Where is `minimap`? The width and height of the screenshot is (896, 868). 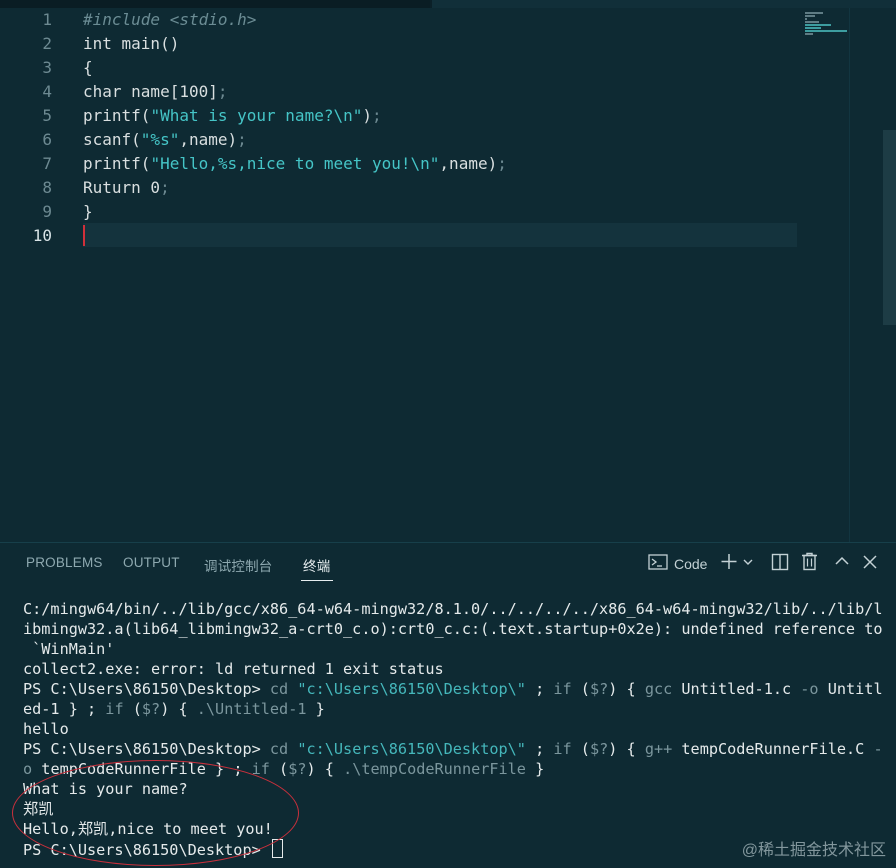 minimap is located at coordinates (827, 24).